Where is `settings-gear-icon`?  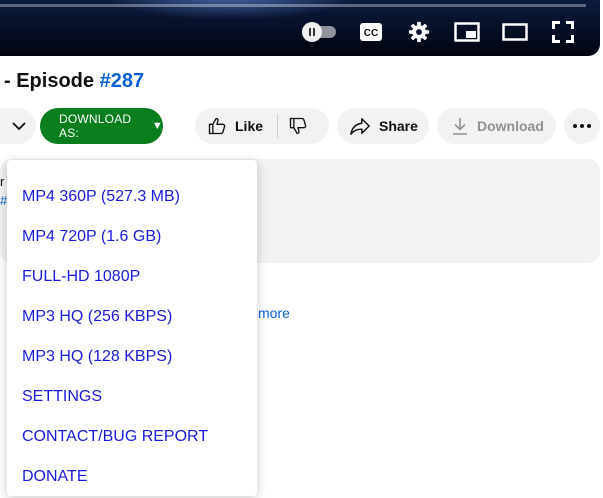
settings-gear-icon is located at coordinates (419, 32).